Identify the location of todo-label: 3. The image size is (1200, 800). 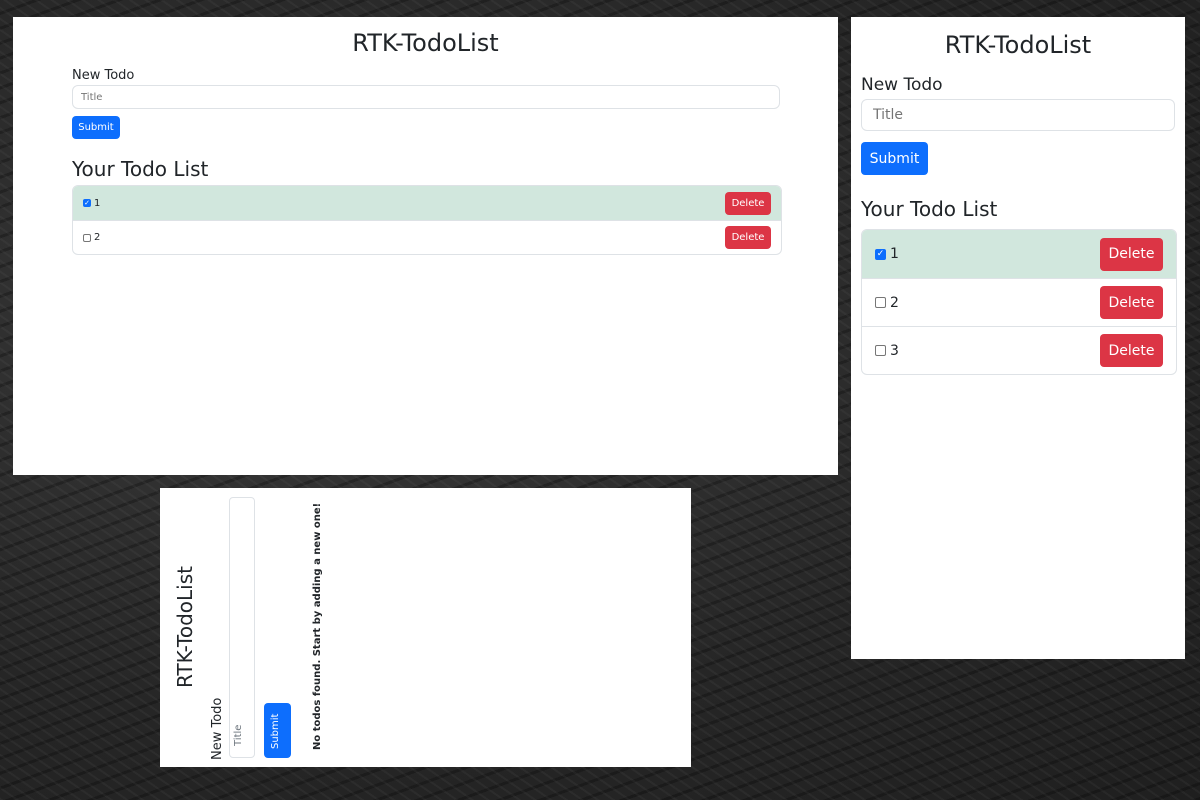
(894, 350).